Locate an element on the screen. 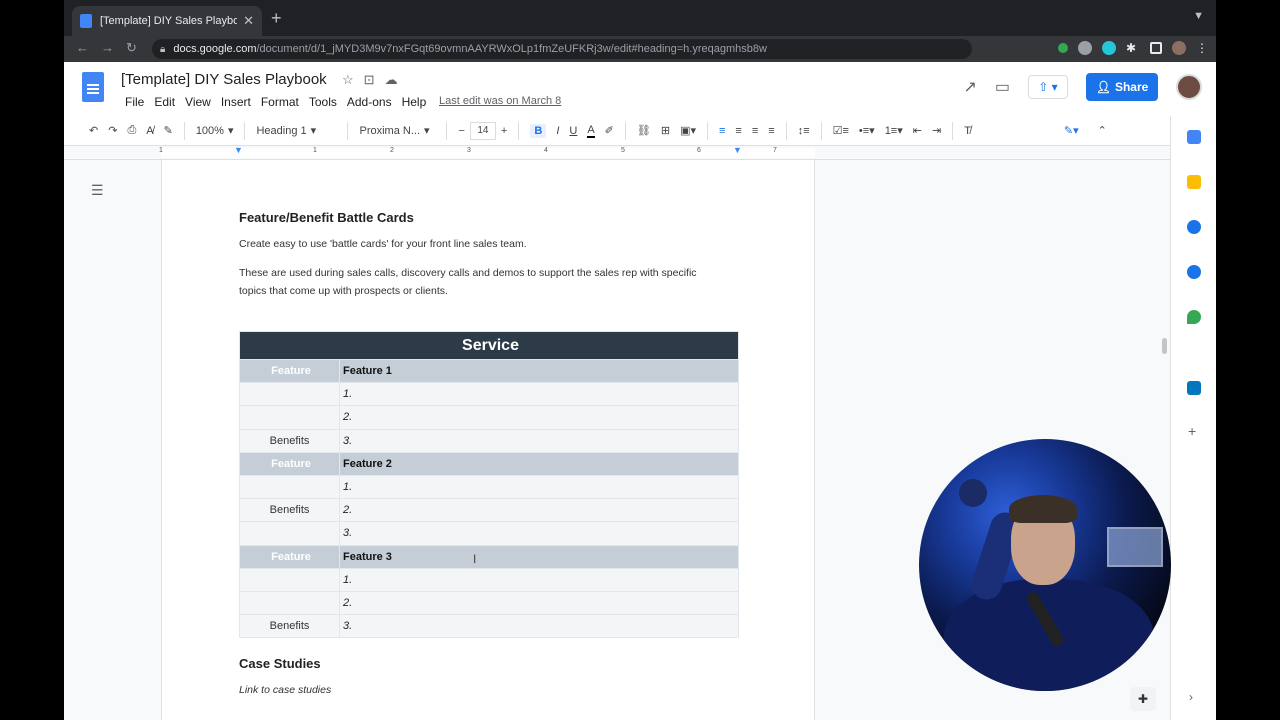  menu-view: View is located at coordinates (198, 102).